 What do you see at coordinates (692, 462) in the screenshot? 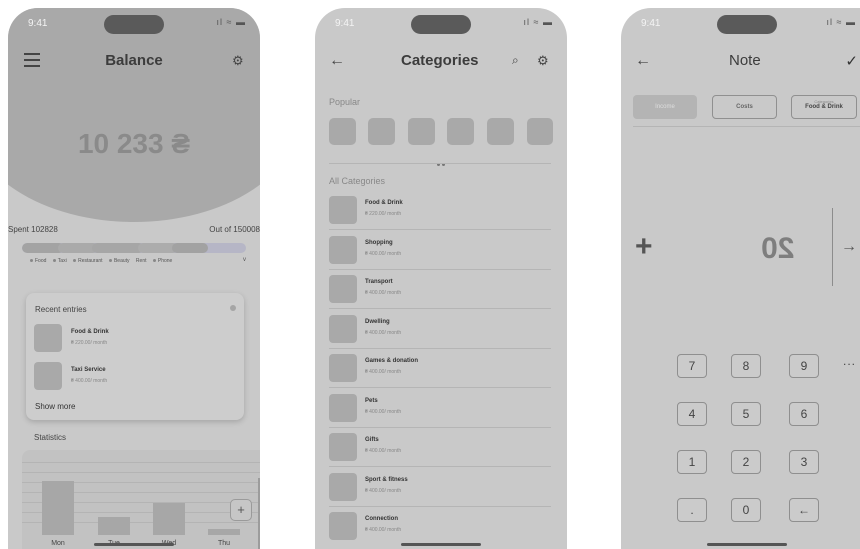
I see `digit-key-1: 1` at bounding box center [692, 462].